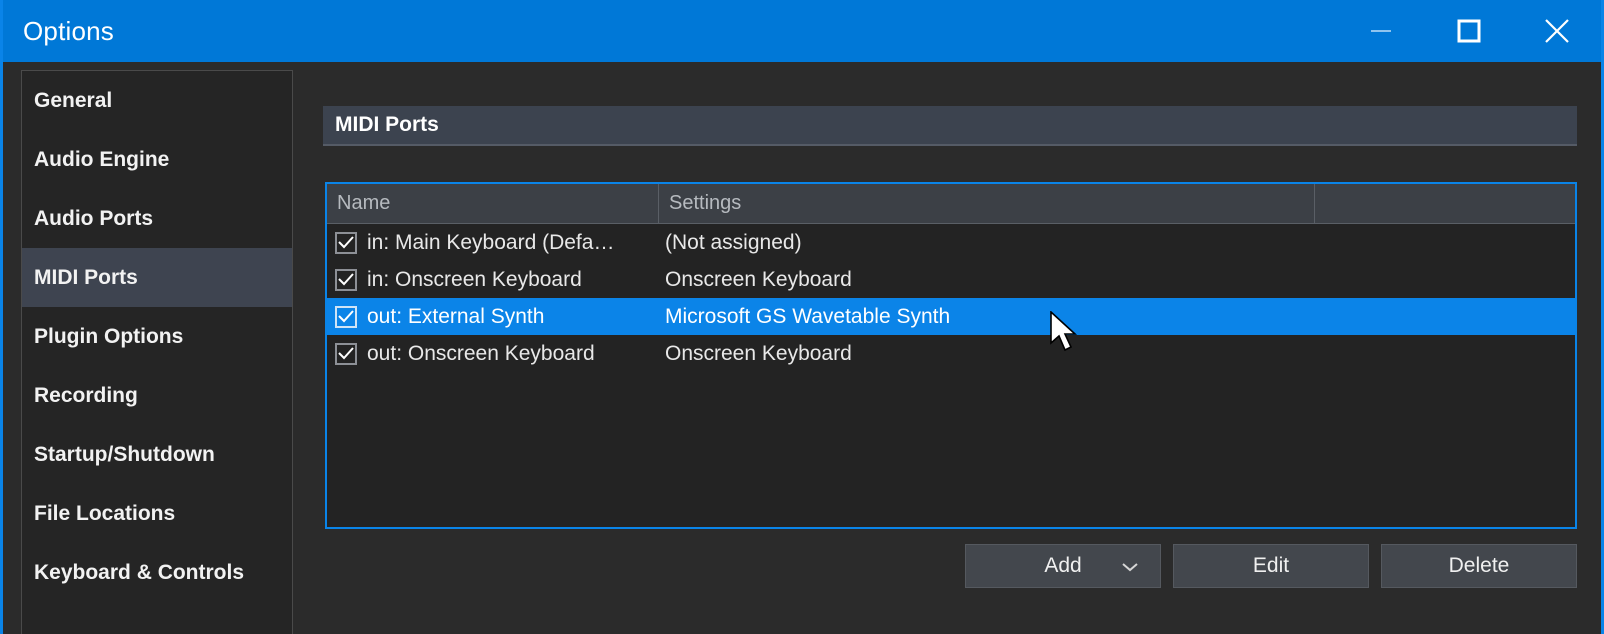 The width and height of the screenshot is (1604, 634). I want to click on table-header-row: Name Settings, so click(951, 204).